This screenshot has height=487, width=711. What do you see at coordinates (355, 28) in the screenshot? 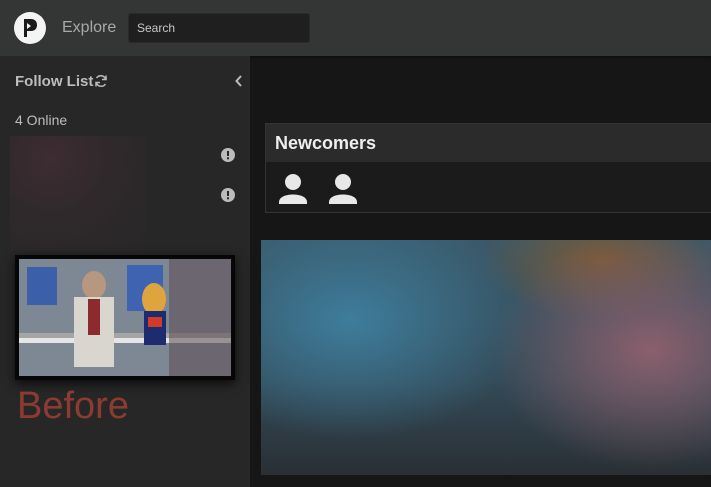
I see `top-bar: Explore` at bounding box center [355, 28].